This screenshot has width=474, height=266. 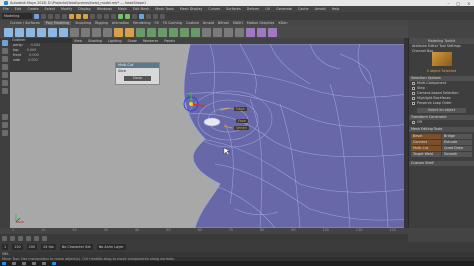 What do you see at coordinates (141, 16) in the screenshot?
I see `hypershade-icon` at bounding box center [141, 16].